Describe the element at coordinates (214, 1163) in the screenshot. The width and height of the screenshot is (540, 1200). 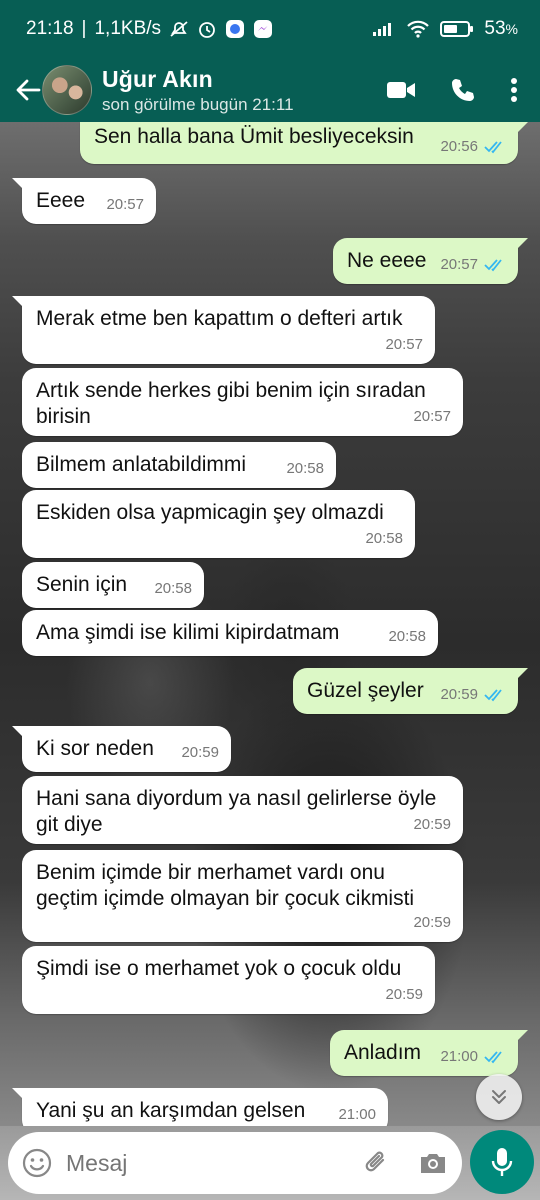
I see `message-input` at that location.